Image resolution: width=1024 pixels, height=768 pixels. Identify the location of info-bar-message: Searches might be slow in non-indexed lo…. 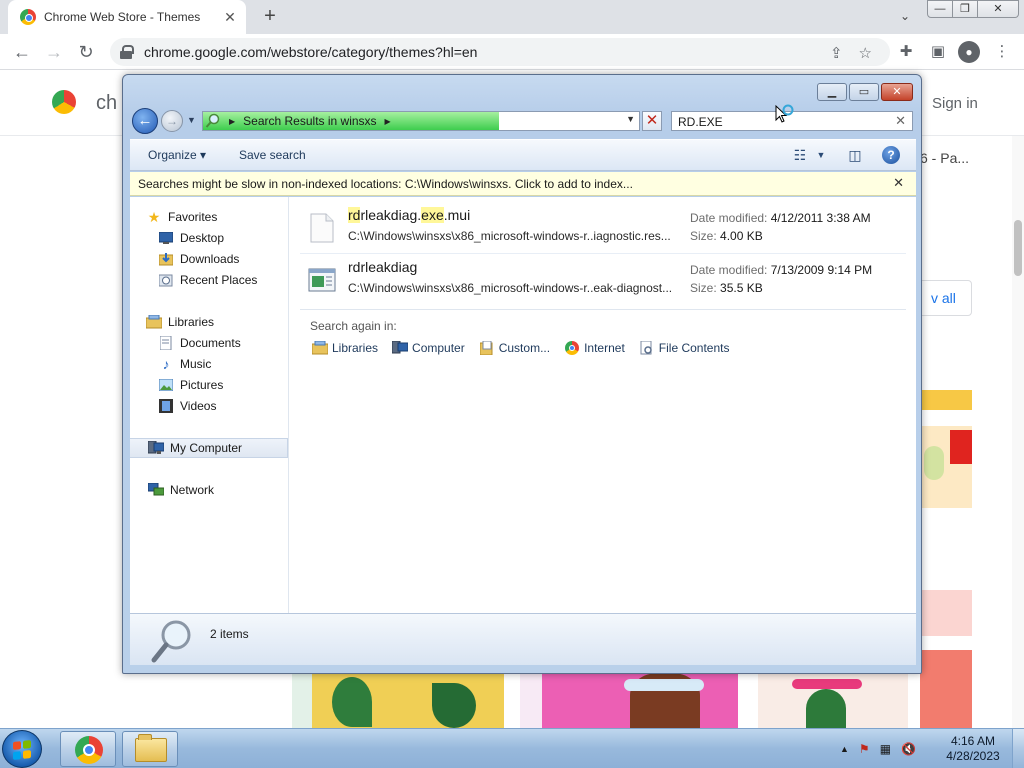
(385, 184).